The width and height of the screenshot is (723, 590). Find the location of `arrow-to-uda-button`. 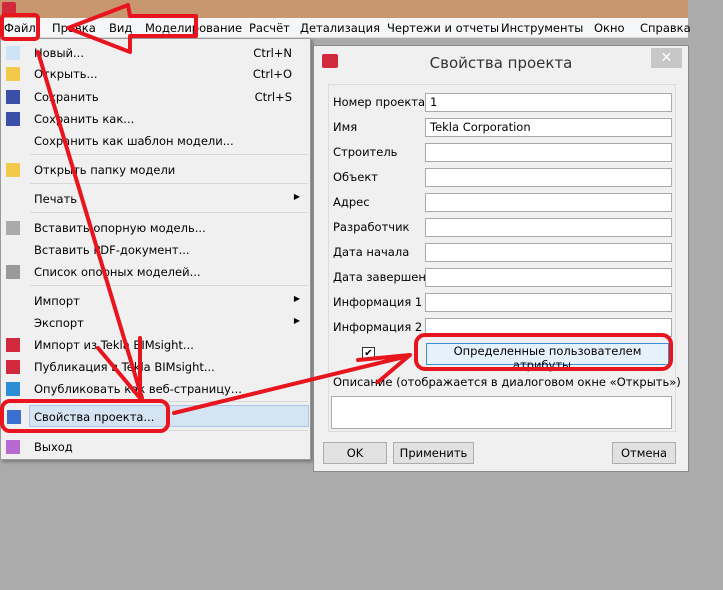

arrow-to-uda-button is located at coordinates (292, 384).